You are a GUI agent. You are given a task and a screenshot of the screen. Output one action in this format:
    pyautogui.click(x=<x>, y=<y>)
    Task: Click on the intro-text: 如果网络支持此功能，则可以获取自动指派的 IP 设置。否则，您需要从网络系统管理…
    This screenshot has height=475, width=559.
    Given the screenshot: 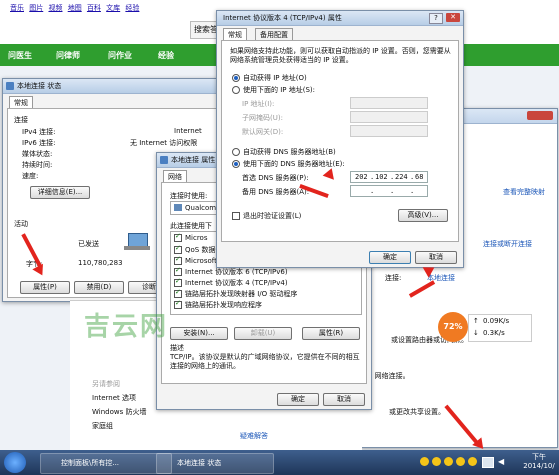 What is the action you would take?
    pyautogui.click(x=340, y=55)
    